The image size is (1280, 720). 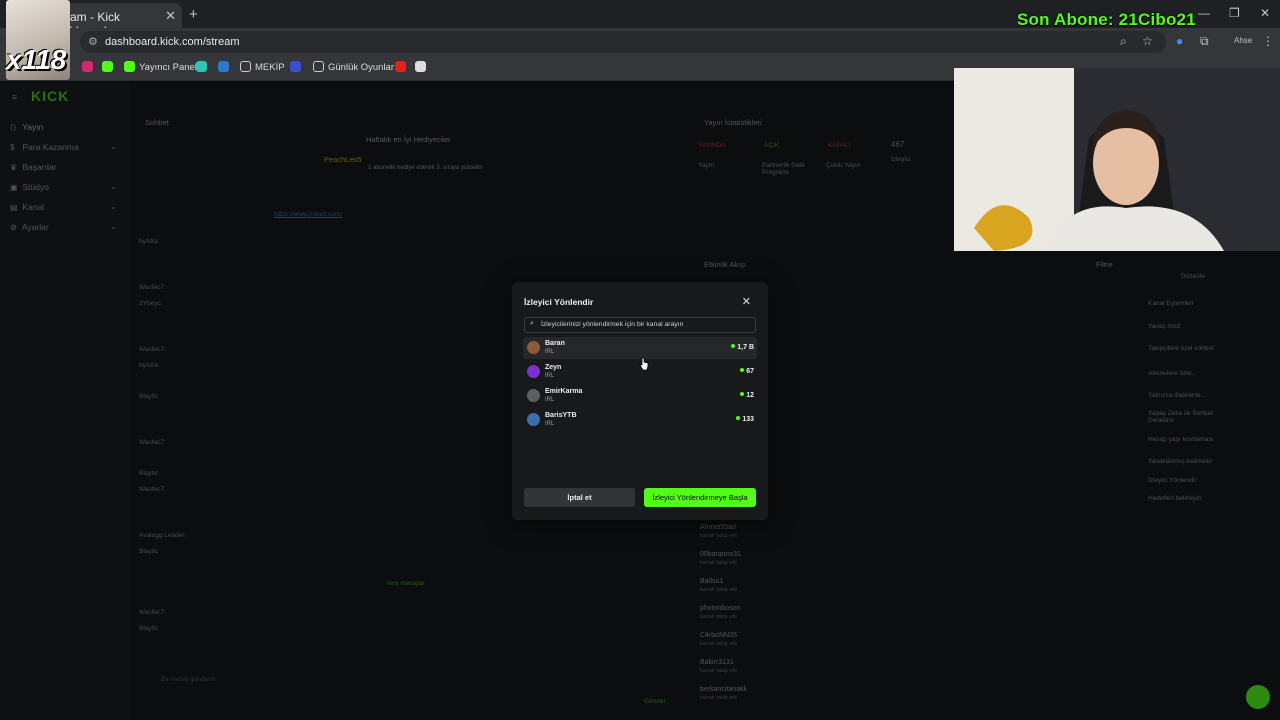 What do you see at coordinates (718, 585) in the screenshot?
I see `activity-row: Batlsu1 kanalı takip etti` at bounding box center [718, 585].